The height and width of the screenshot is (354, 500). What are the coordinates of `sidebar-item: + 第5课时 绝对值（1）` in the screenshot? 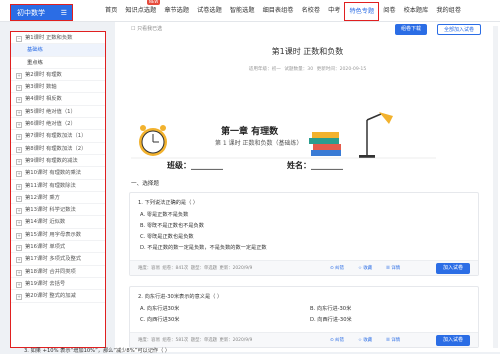 It's located at (58, 112).